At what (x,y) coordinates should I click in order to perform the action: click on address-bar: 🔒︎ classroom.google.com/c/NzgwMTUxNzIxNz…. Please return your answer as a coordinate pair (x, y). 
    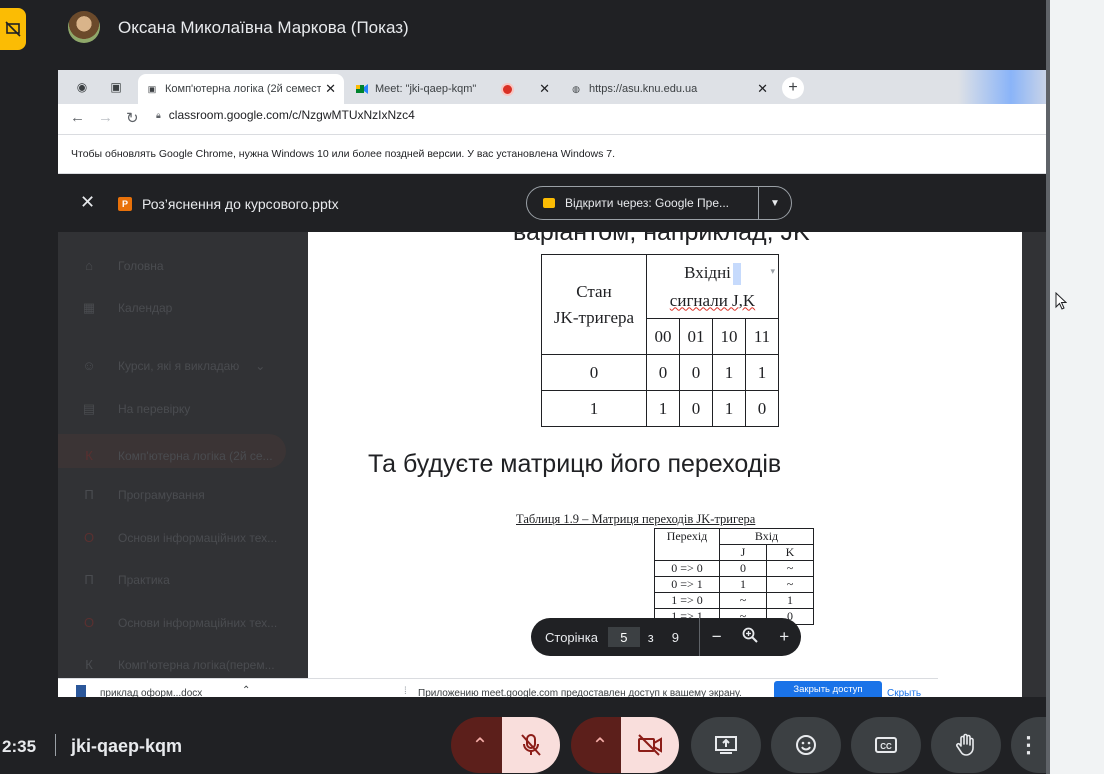
    Looking at the image, I should click on (285, 115).